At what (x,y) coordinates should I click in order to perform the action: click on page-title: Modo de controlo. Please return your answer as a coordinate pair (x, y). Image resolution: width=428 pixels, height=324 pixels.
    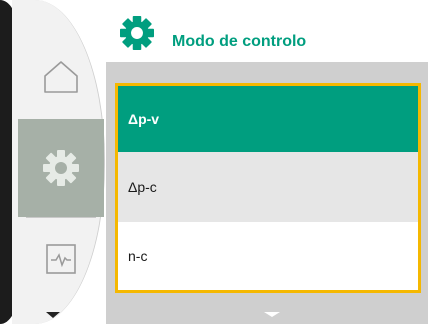
    Looking at the image, I should click on (239, 41).